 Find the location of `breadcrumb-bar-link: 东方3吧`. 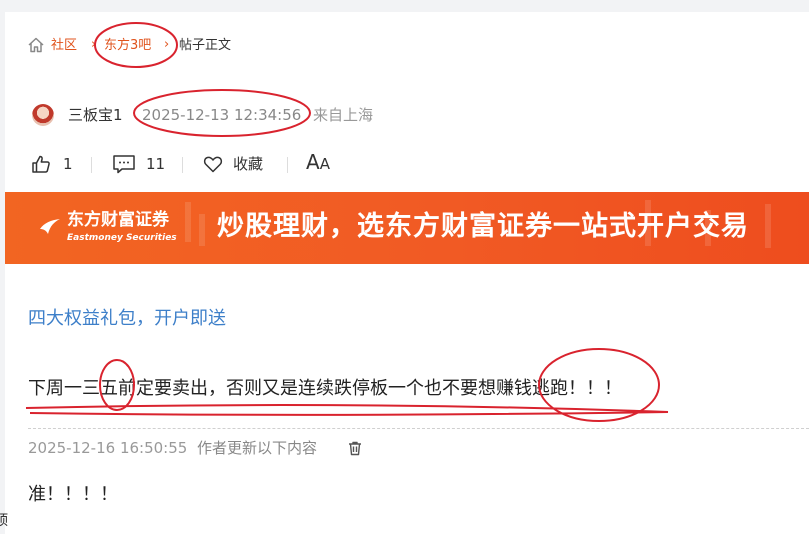

breadcrumb-bar-link: 东方3吧 is located at coordinates (127, 46).